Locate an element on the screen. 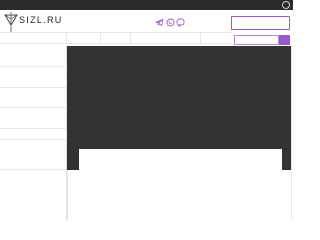 This screenshot has width=320, height=240. content-area is located at coordinates (179, 195).